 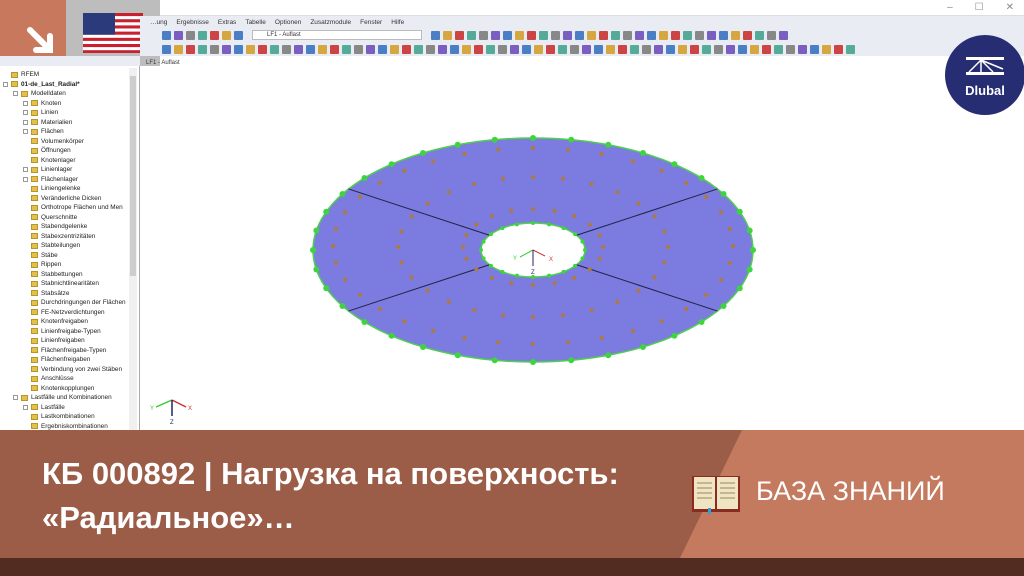 I want to click on tree-item: RFEM, so click(x=64, y=75).